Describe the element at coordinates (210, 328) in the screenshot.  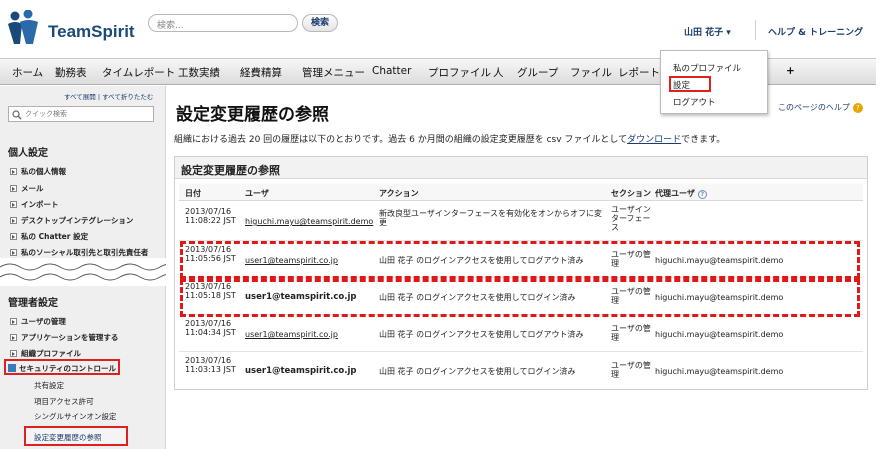
I see `row-date: 2013/07/16 11:04:34 JST` at that location.